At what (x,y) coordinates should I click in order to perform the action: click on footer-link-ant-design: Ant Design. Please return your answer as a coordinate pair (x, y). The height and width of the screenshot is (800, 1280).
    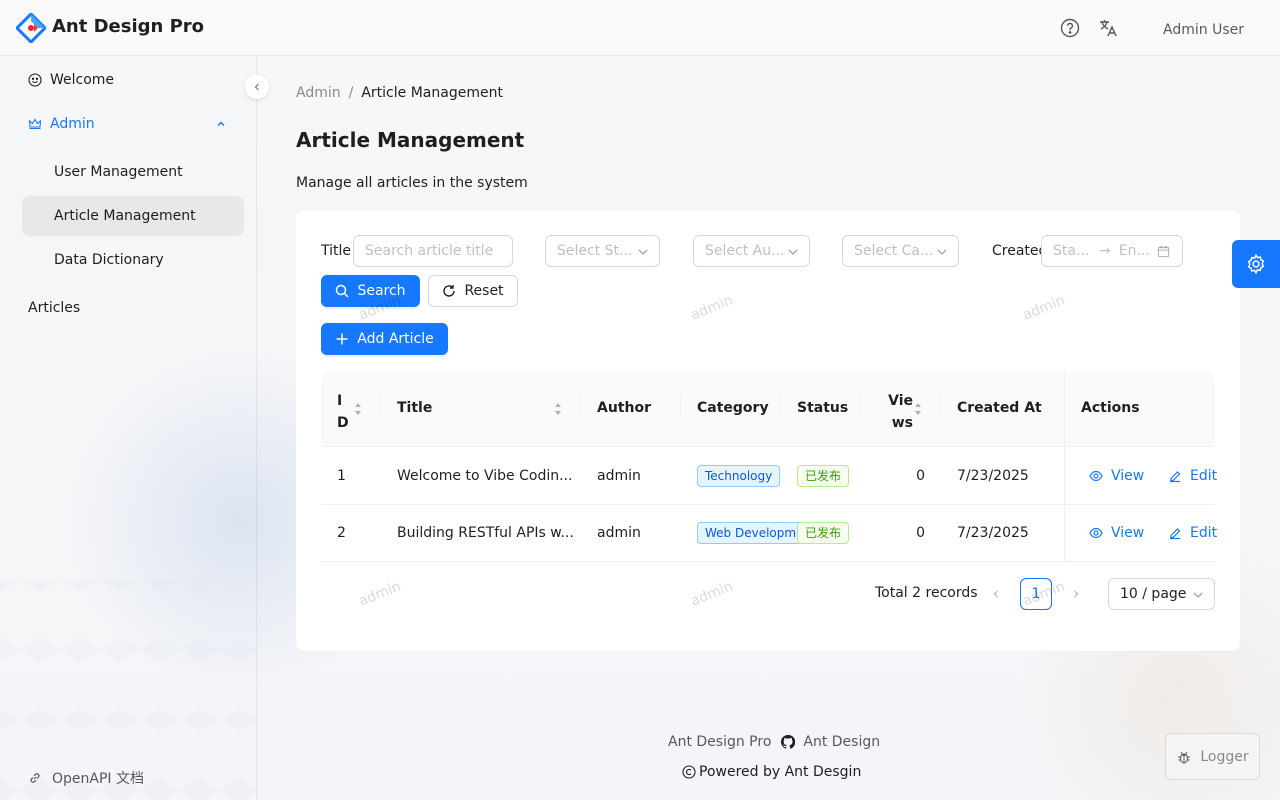
    Looking at the image, I should click on (841, 742).